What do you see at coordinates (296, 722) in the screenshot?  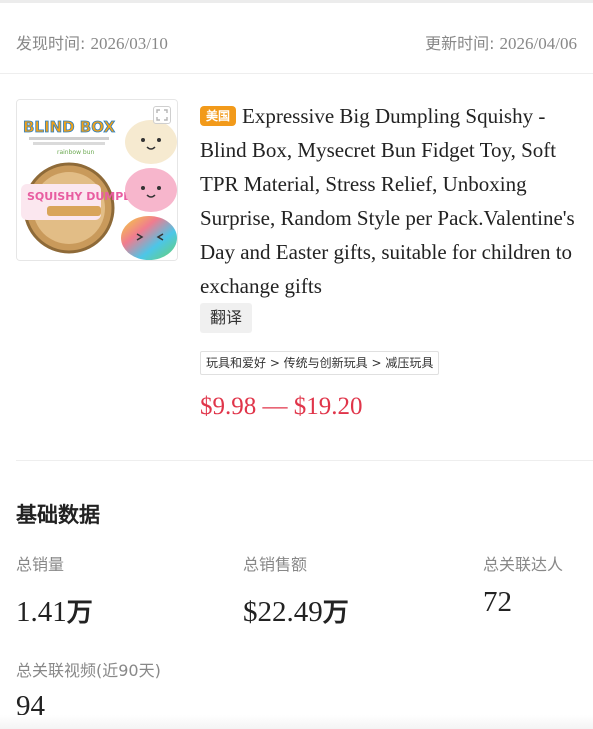 I see `bottom-edge` at bounding box center [296, 722].